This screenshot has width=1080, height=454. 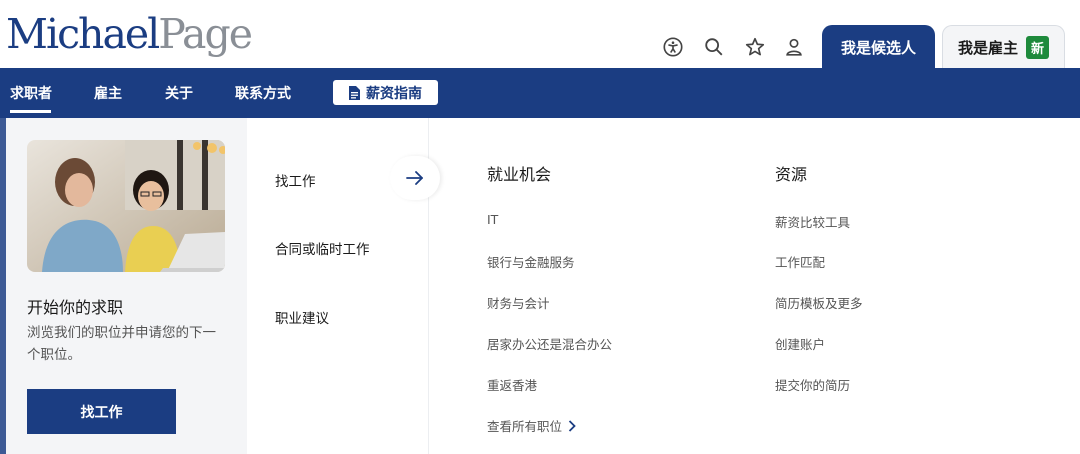 What do you see at coordinates (518, 302) in the screenshot?
I see `jobs-link-finance: 财务与会计` at bounding box center [518, 302].